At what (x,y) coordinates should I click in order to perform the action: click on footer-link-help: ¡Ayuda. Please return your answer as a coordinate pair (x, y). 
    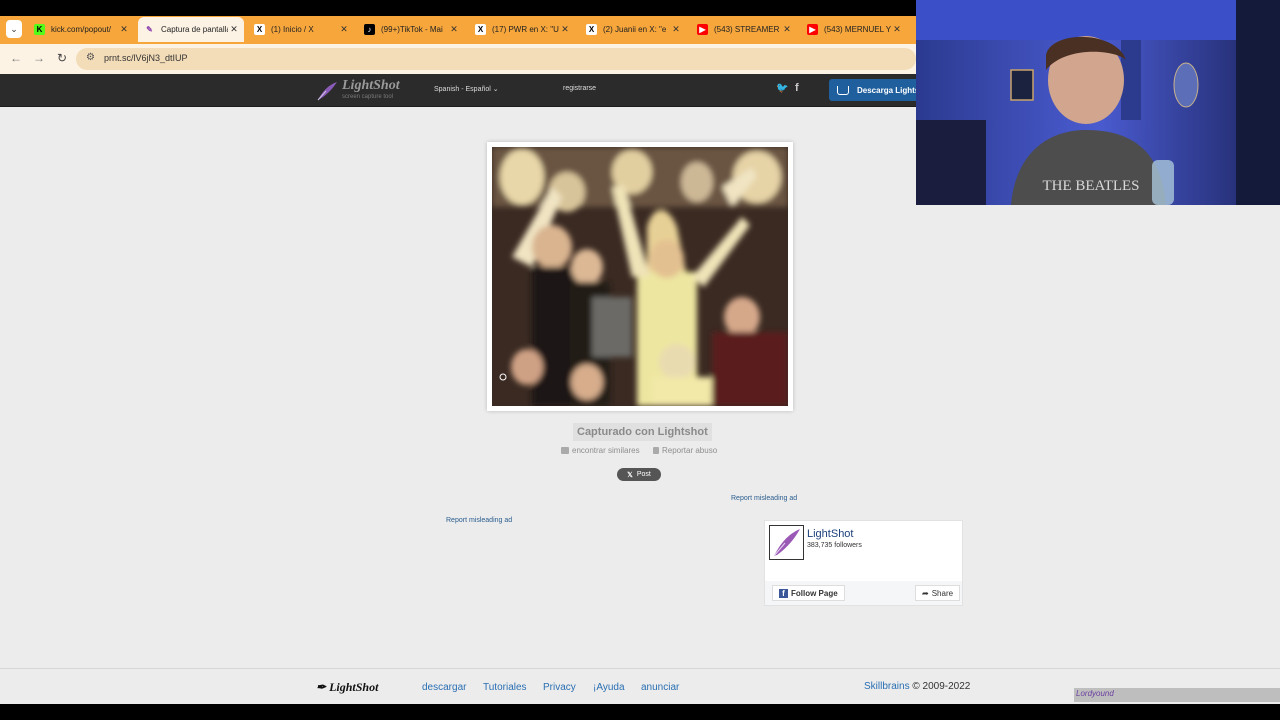
    Looking at the image, I should click on (609, 687).